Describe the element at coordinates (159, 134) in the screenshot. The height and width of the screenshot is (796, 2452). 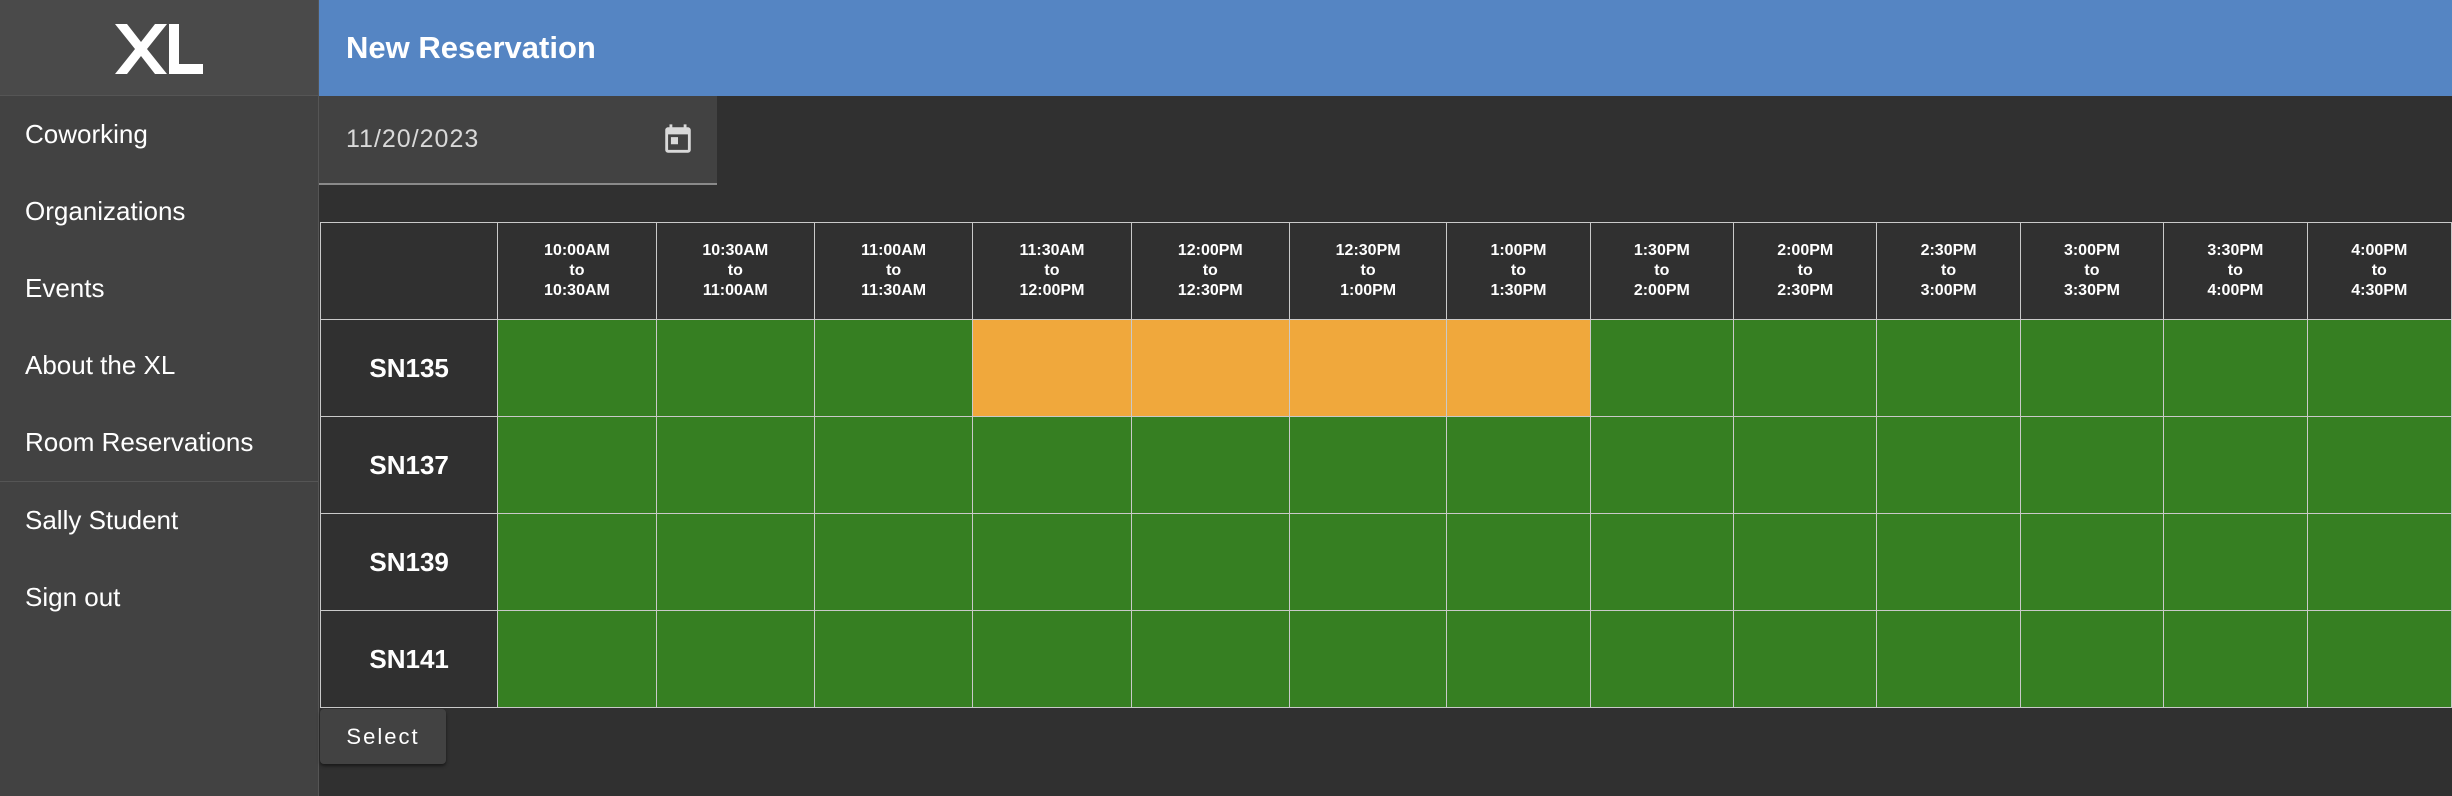
I see `sidebar-item-coworking: Coworking` at that location.